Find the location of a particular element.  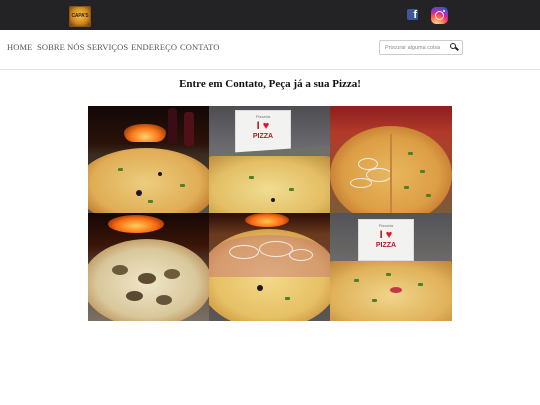

brand-logo: CAPA'S is located at coordinates (80, 16).